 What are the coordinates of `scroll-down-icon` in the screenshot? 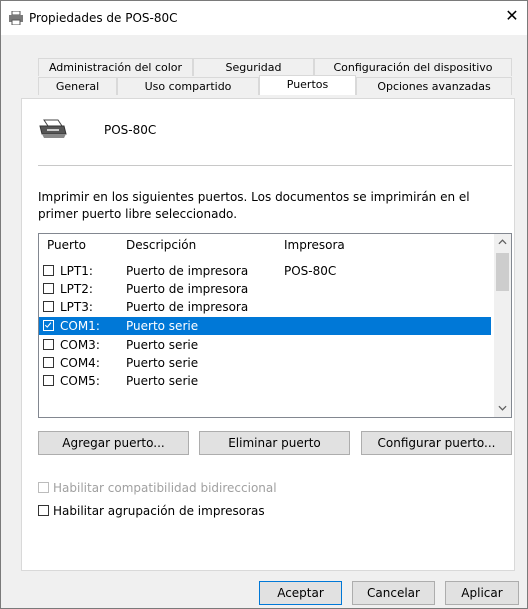 It's located at (502, 408).